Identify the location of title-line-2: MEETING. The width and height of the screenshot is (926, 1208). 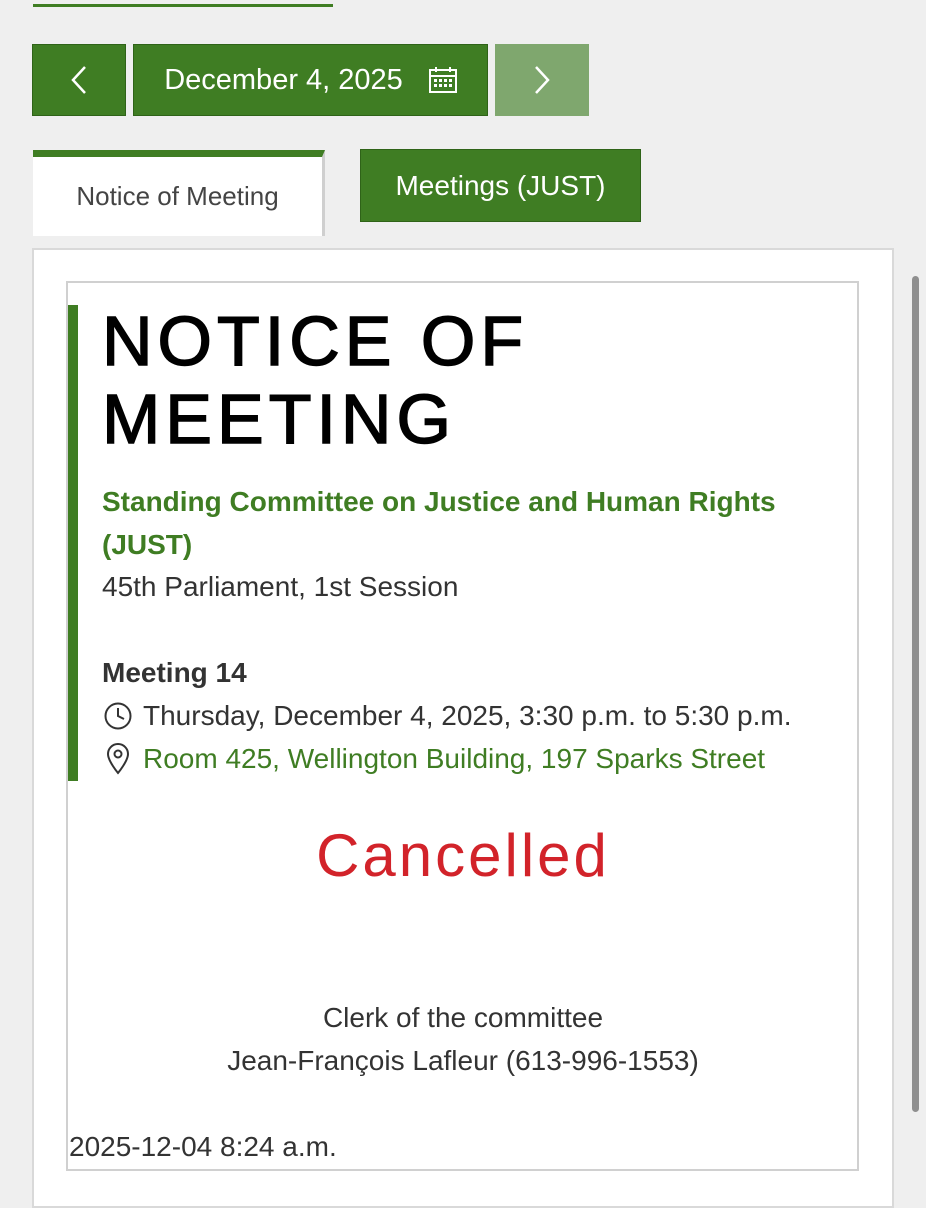
(278, 419).